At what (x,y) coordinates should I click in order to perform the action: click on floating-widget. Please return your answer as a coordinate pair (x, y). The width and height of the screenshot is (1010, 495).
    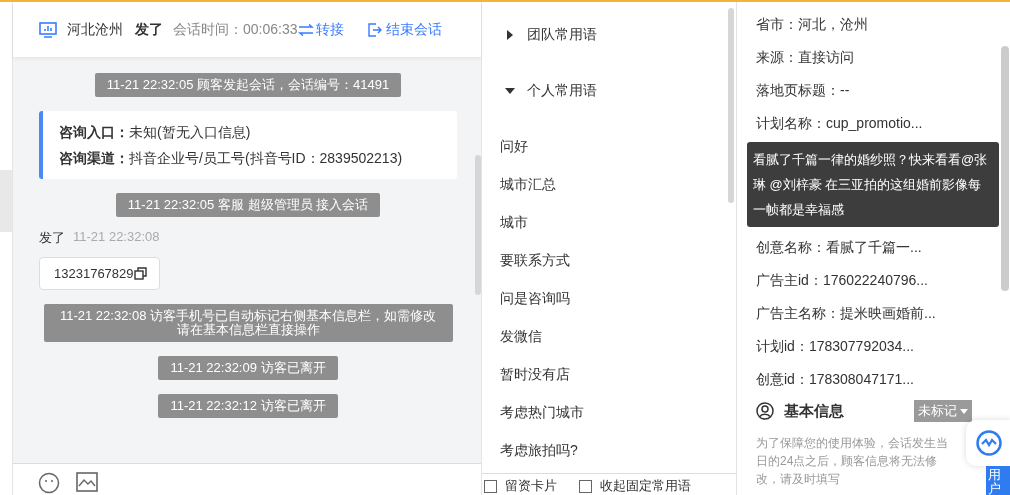
    Looking at the image, I should click on (988, 443).